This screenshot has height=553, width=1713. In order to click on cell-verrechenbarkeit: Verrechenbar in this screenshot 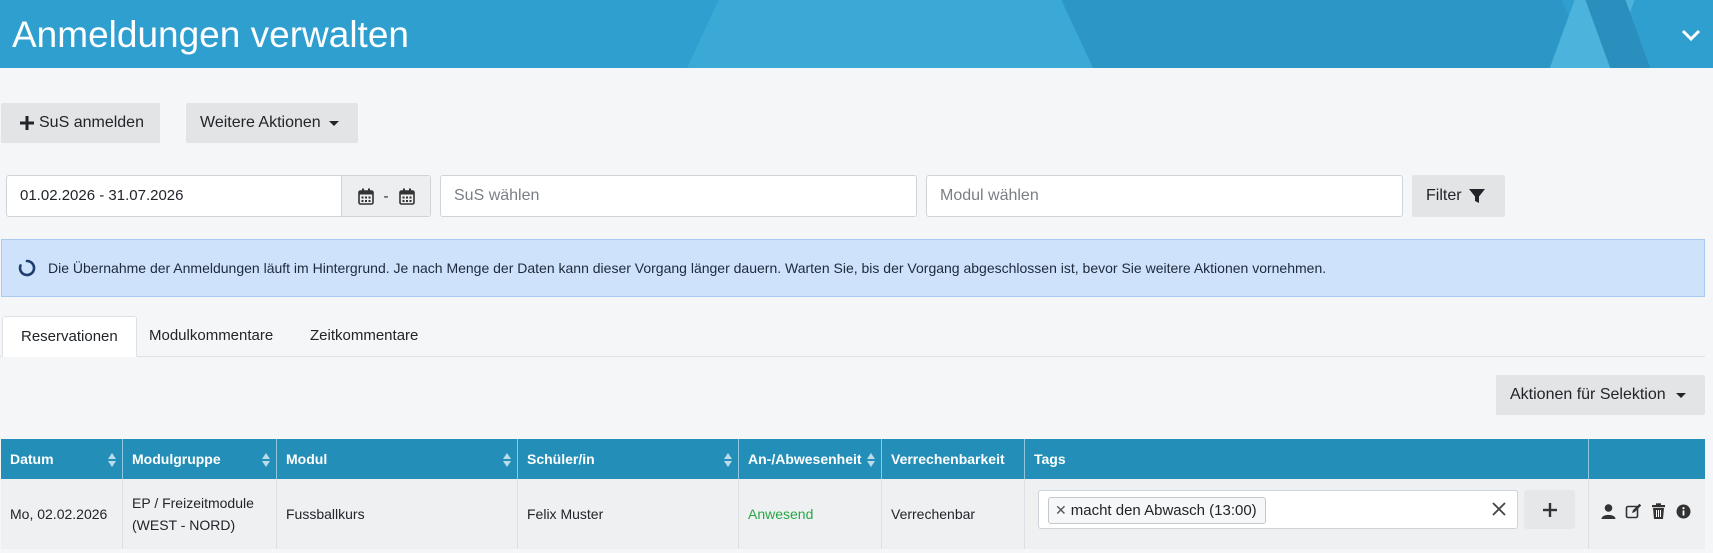, I will do `click(953, 514)`.